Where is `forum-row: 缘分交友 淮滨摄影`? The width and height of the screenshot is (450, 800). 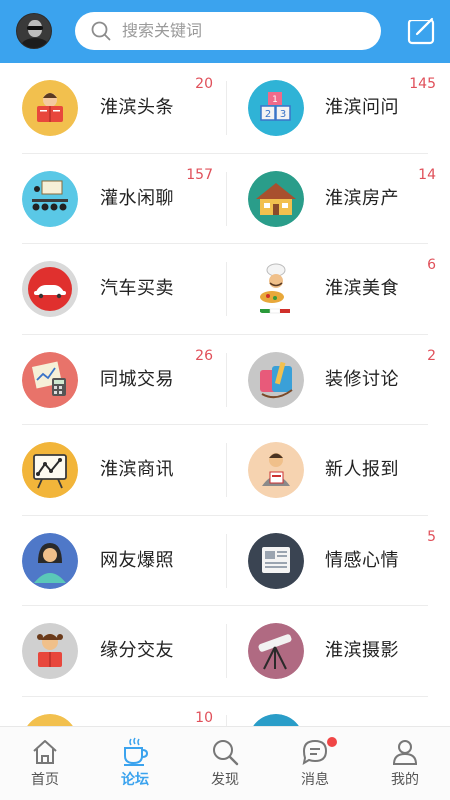 forum-row: 缘分交友 淮滨摄影 is located at coordinates (225, 651).